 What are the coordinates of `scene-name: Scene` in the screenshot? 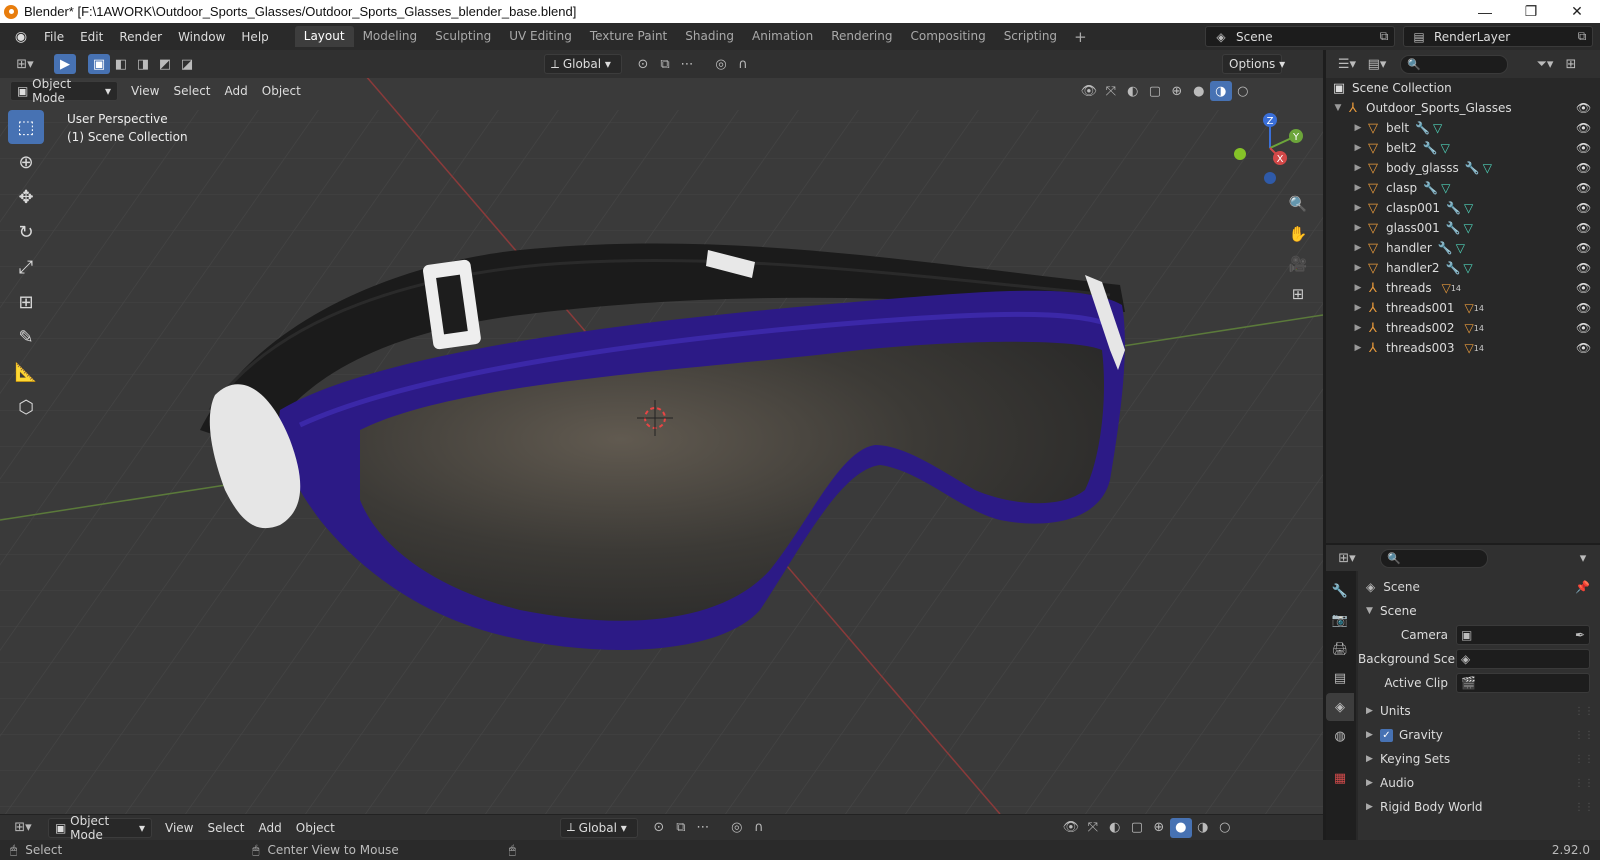 It's located at (1303, 37).